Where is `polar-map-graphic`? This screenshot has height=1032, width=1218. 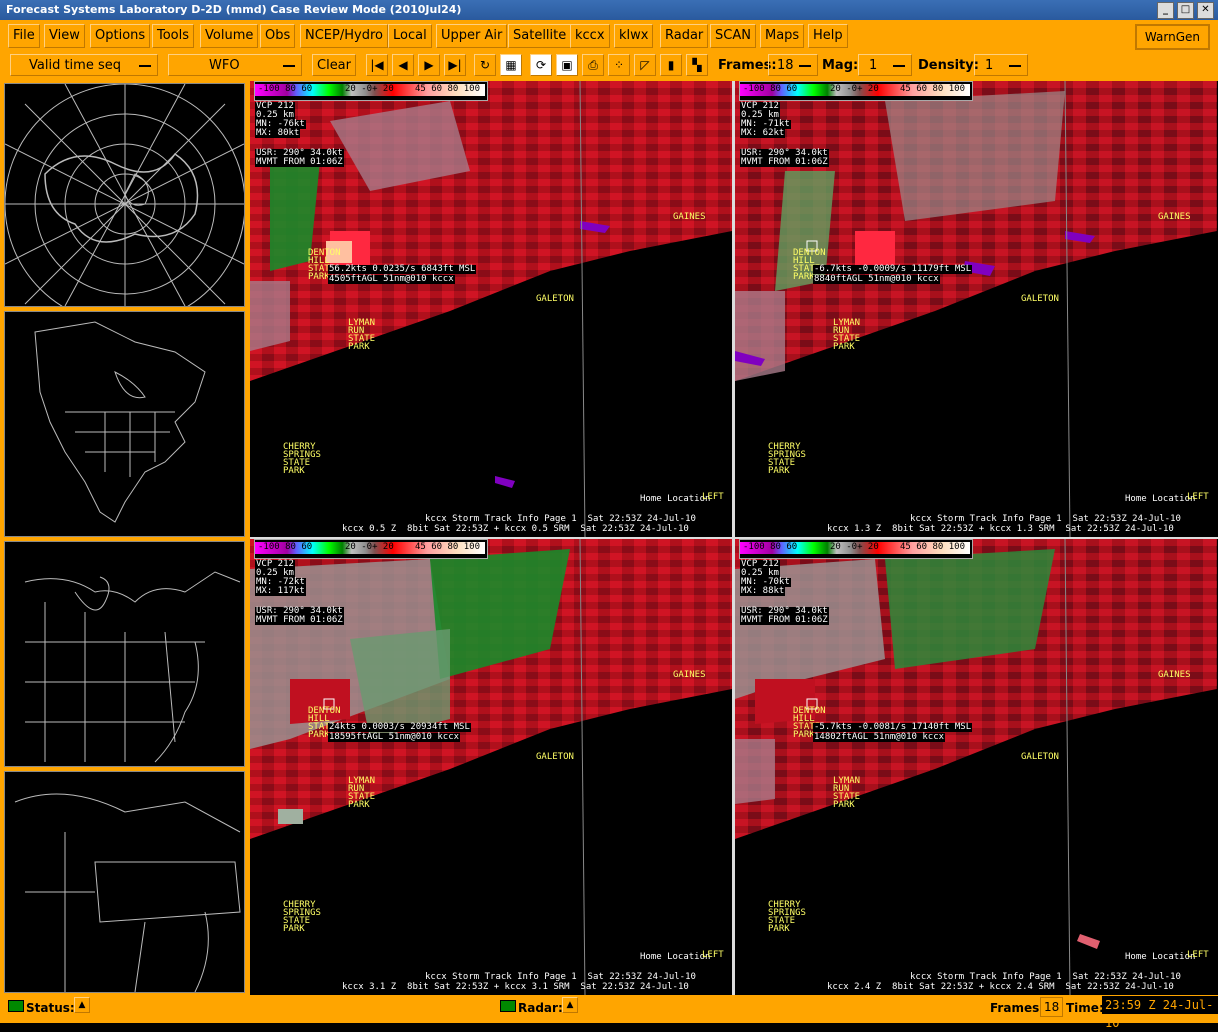 polar-map-graphic is located at coordinates (125, 204).